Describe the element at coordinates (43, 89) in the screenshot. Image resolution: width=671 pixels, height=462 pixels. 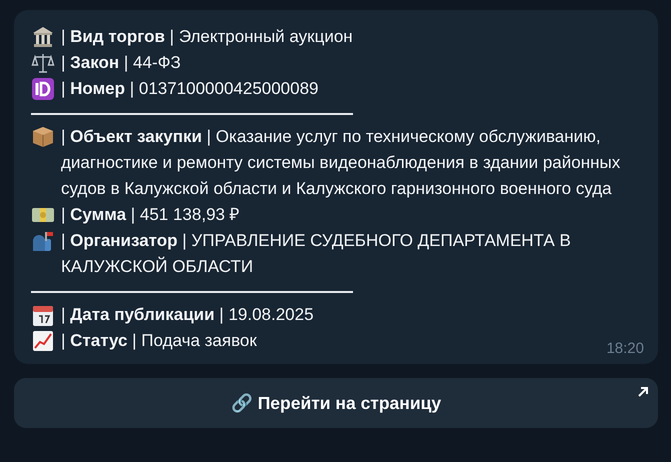
I see `id-icon` at that location.